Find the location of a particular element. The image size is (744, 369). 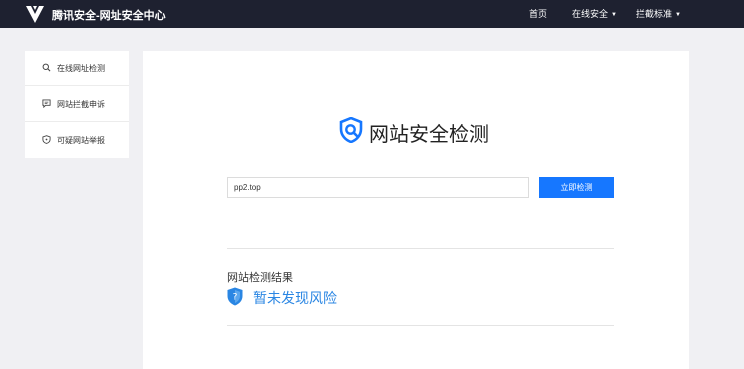

tencent-security-logo-icon is located at coordinates (35, 14).